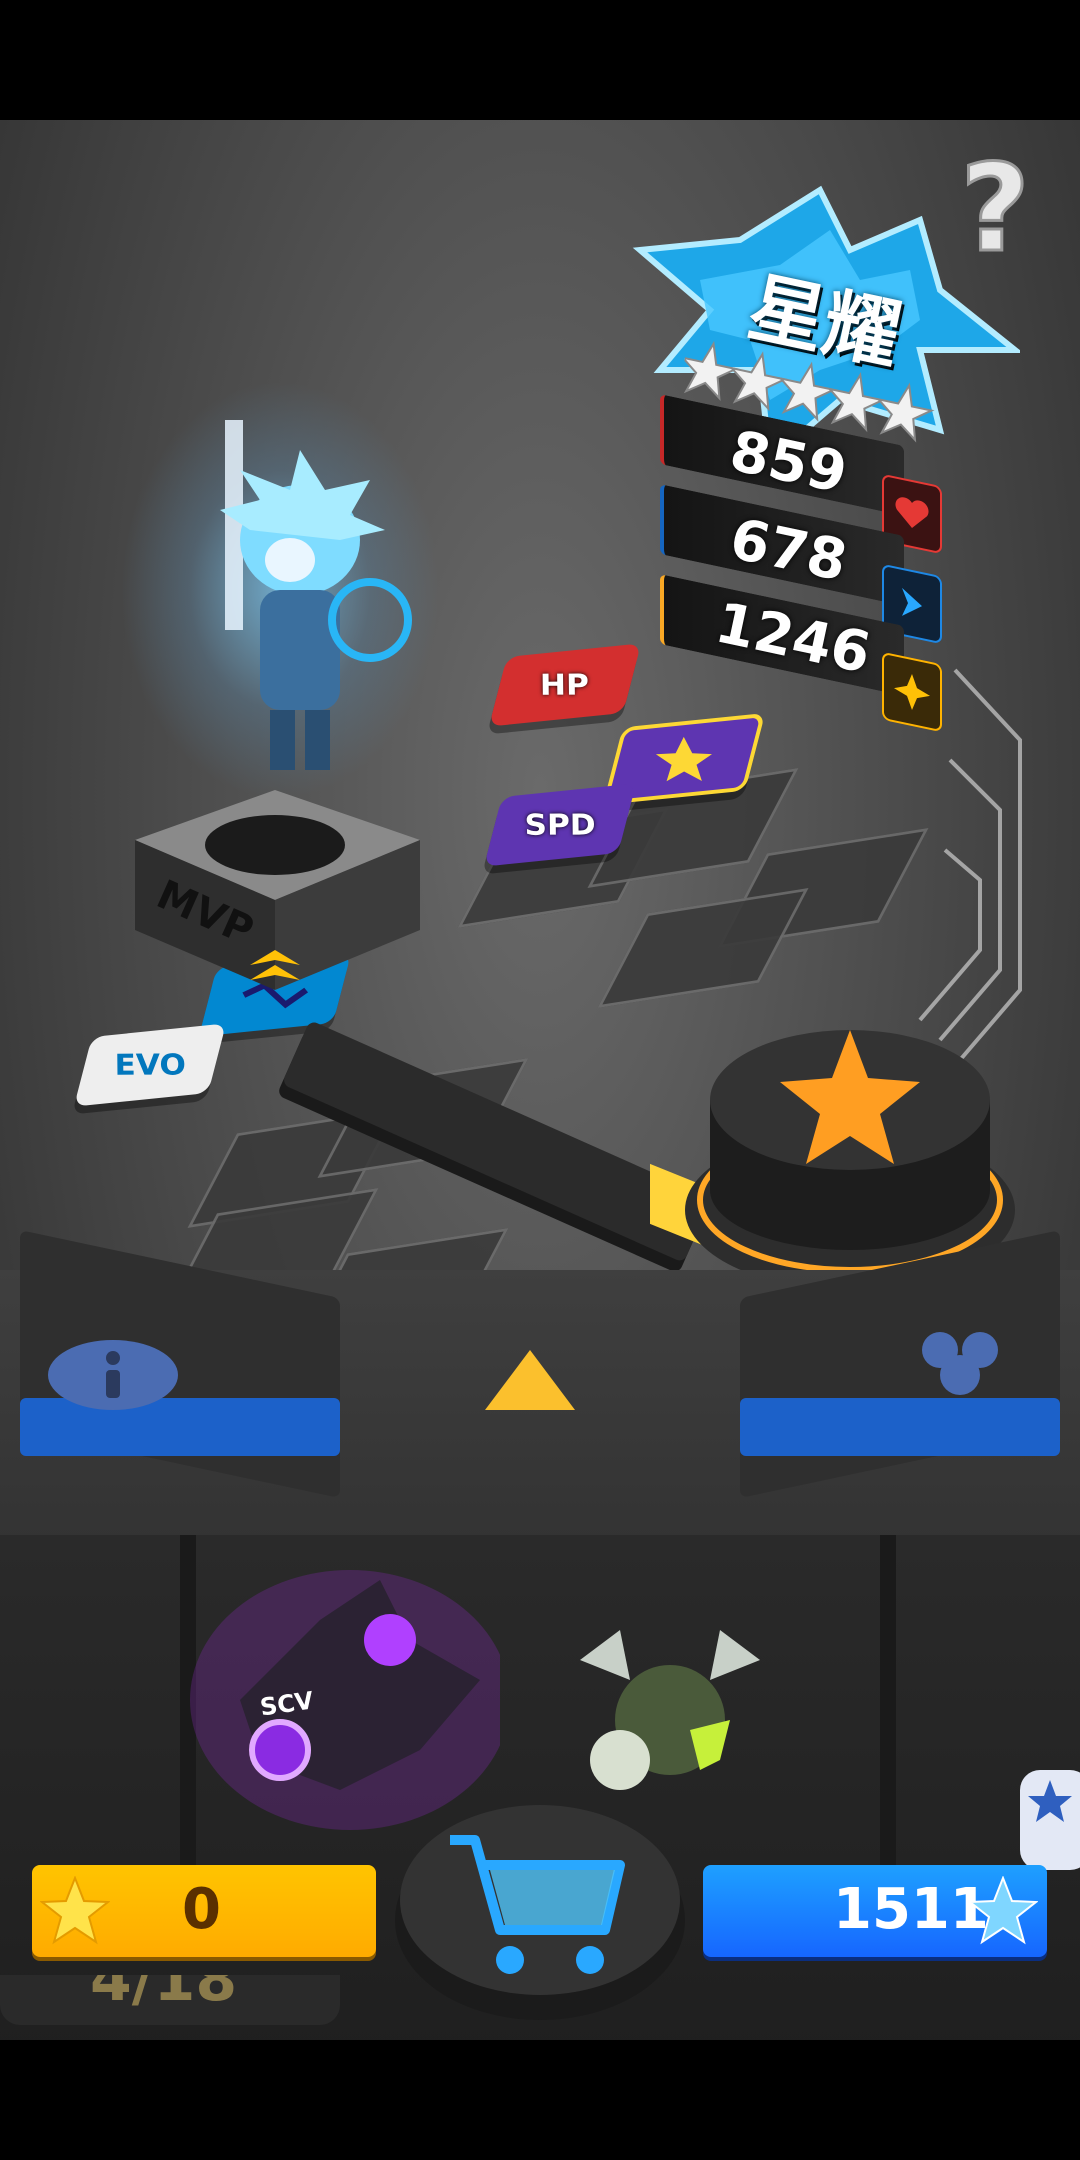 The image size is (1080, 2160). What do you see at coordinates (911, 1909) in the screenshot?
I see `blue-currency-value: 1511` at bounding box center [911, 1909].